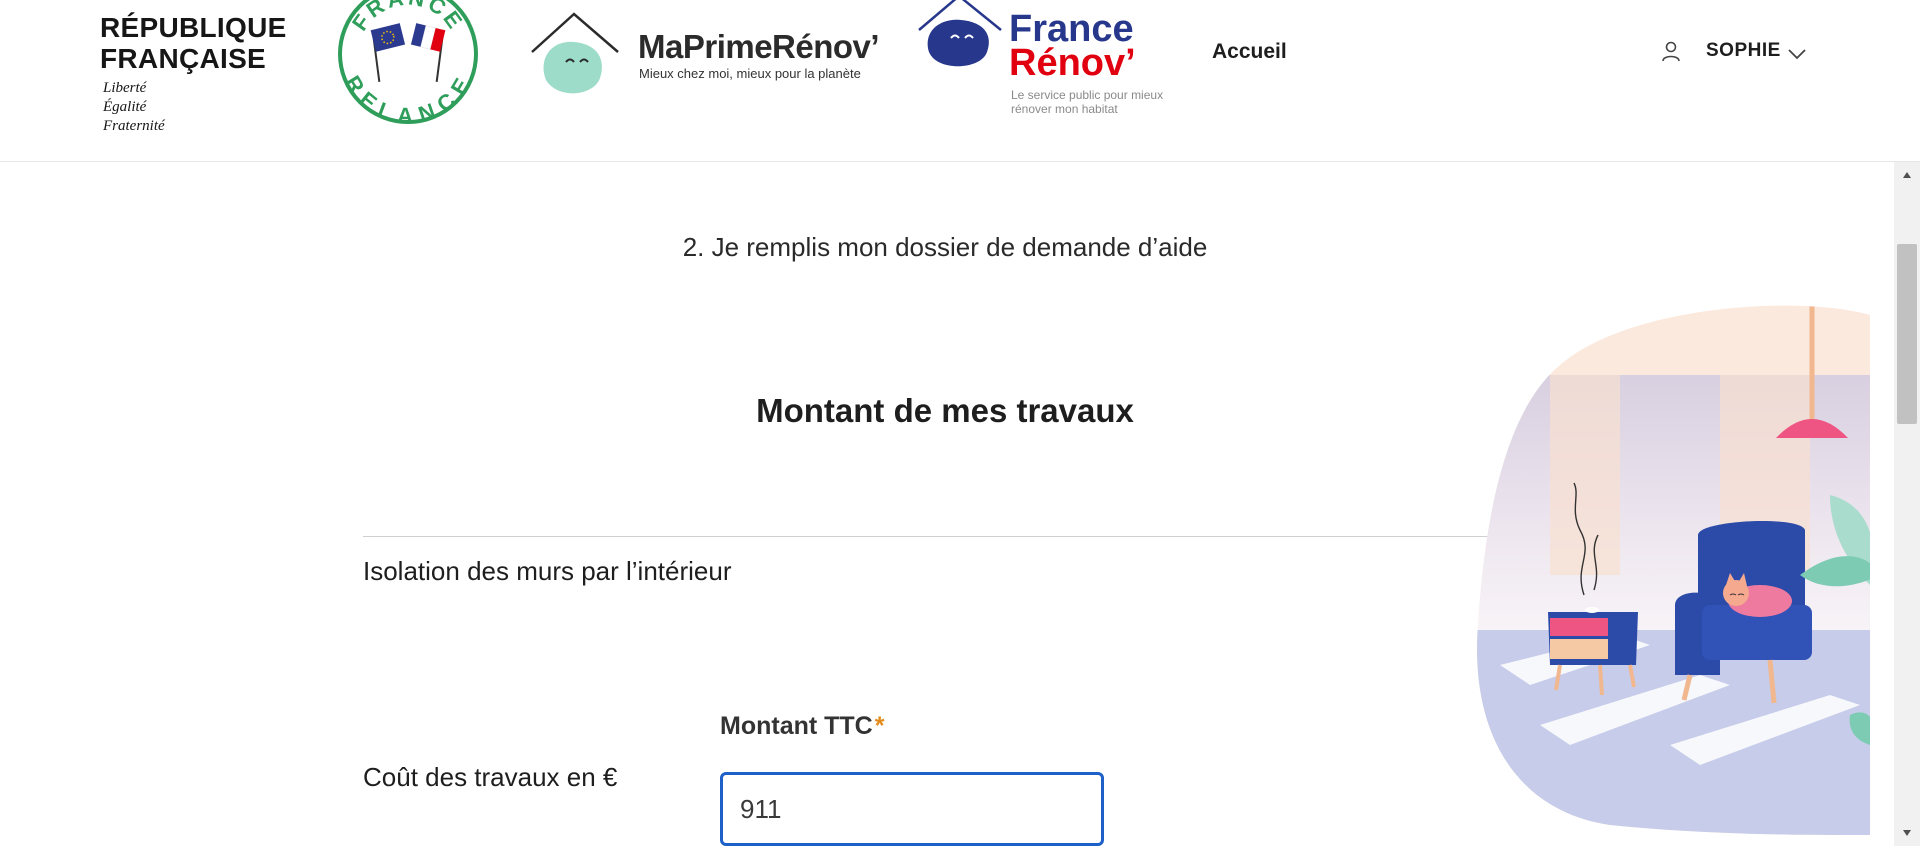  What do you see at coordinates (547, 571) in the screenshot?
I see `work-item-label: Isolation des murs par l’intérieur` at bounding box center [547, 571].